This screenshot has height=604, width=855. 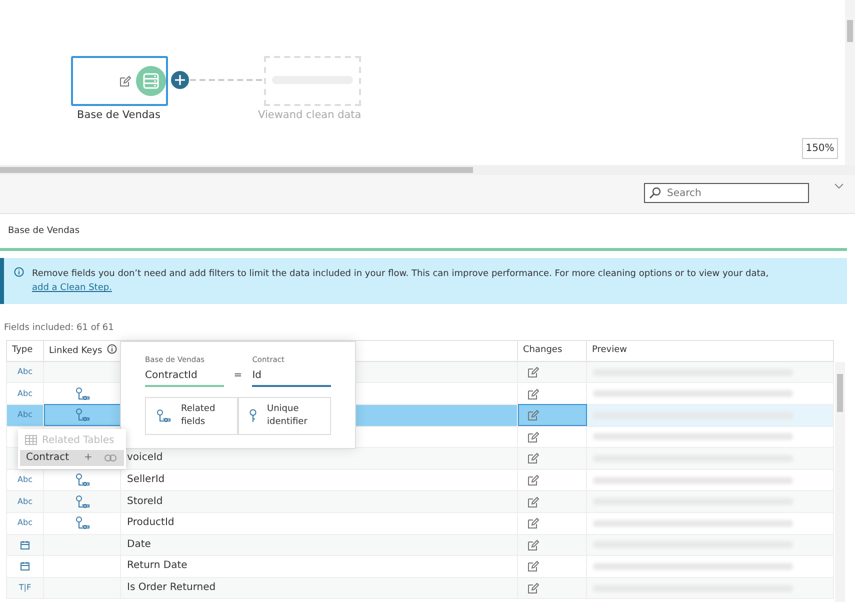 What do you see at coordinates (145, 501) in the screenshot?
I see `field-name: StoreId` at bounding box center [145, 501].